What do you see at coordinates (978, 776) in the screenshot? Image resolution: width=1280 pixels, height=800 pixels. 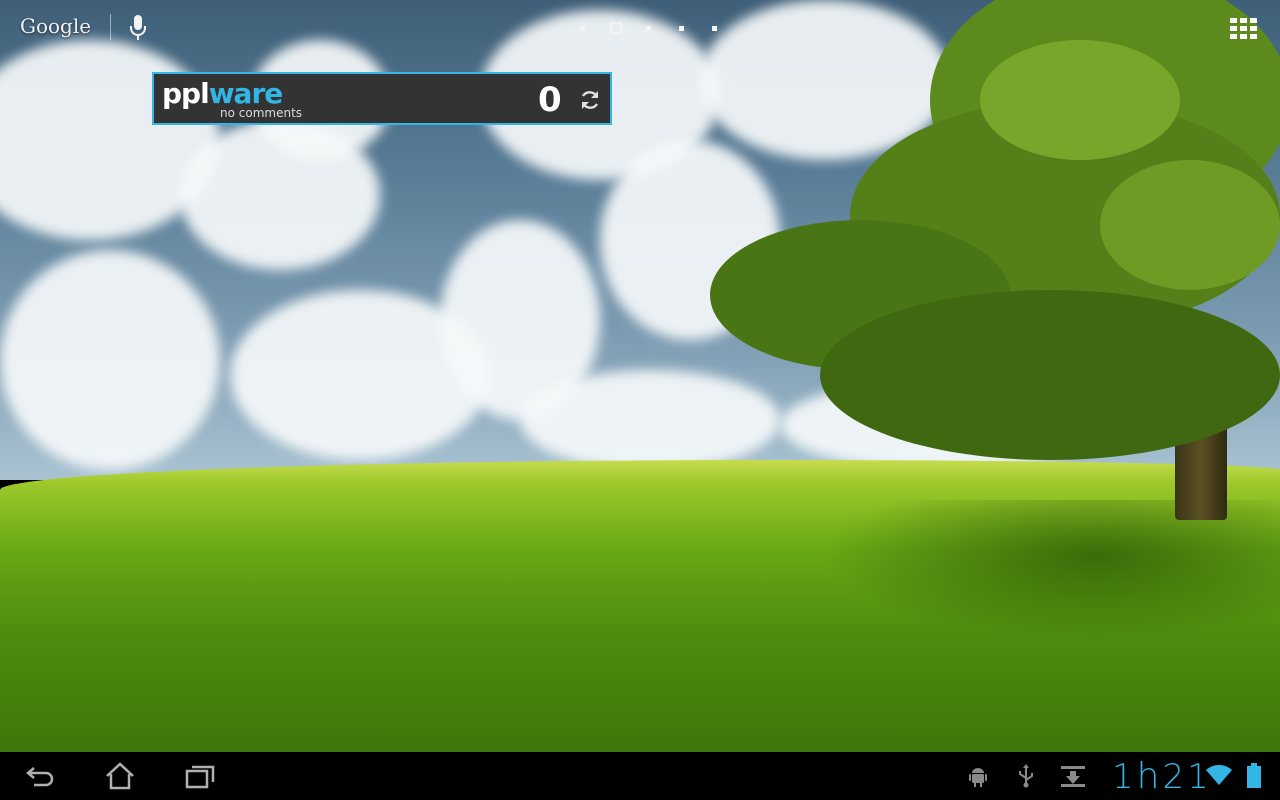 I see `android-debug-icon` at bounding box center [978, 776].